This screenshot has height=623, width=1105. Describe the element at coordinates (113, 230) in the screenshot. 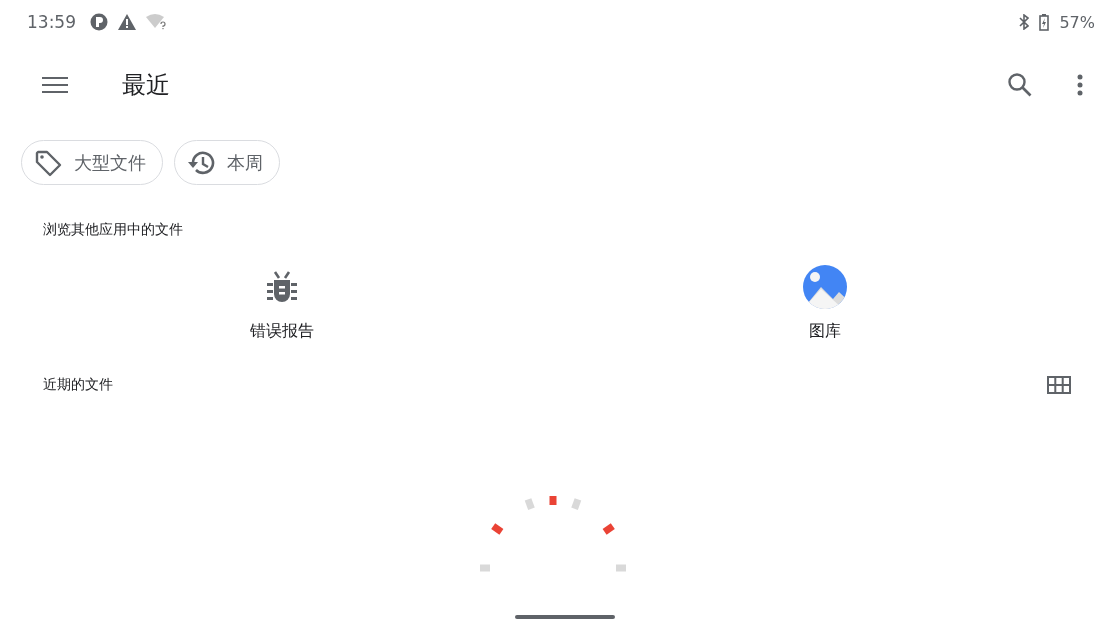

I see `section-header: 浏览其他应用中的文件` at that location.